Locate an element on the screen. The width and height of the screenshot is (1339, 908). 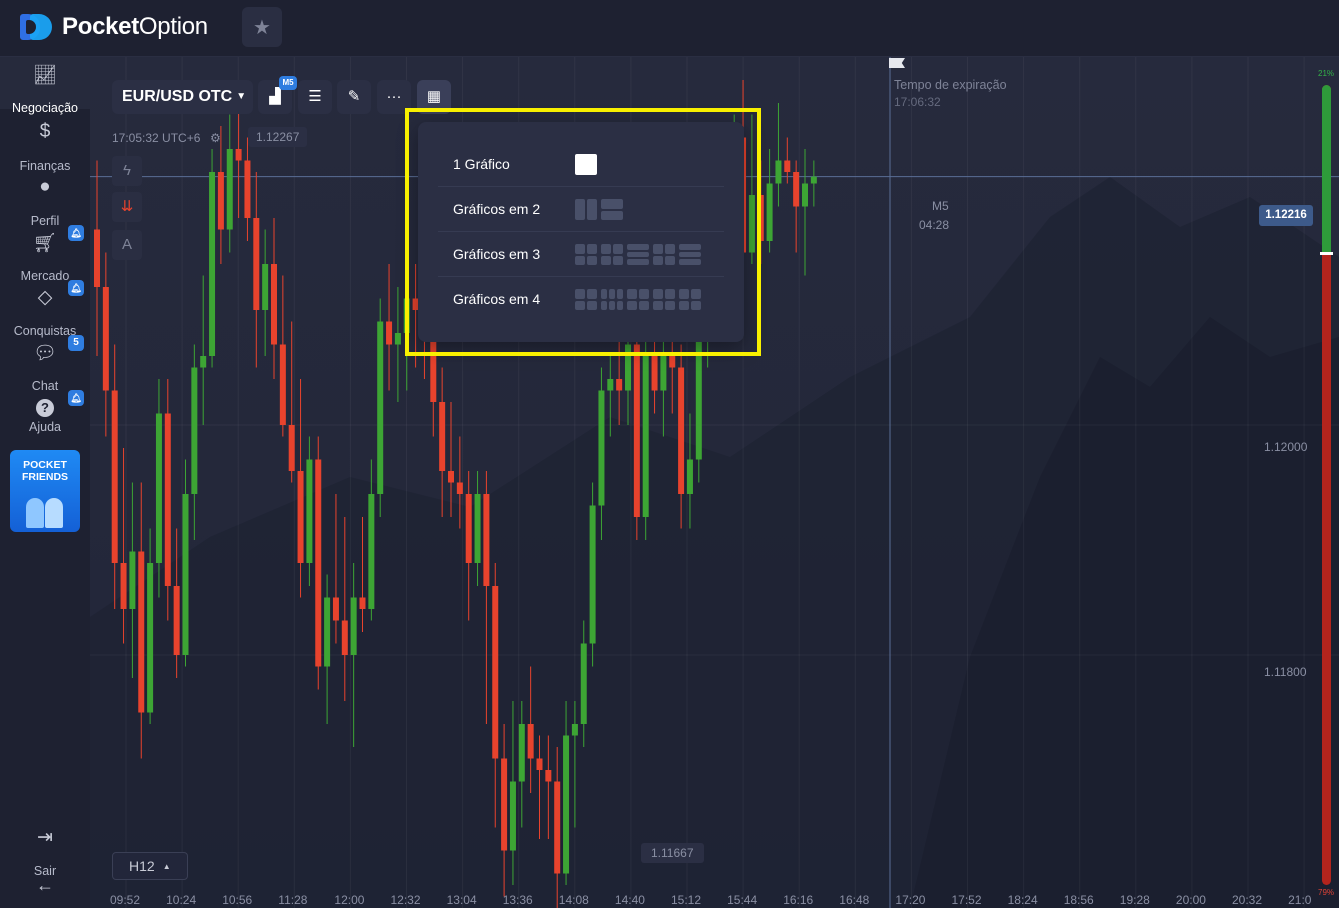
app-logo: PocketOption is located at coordinates (113, 27).